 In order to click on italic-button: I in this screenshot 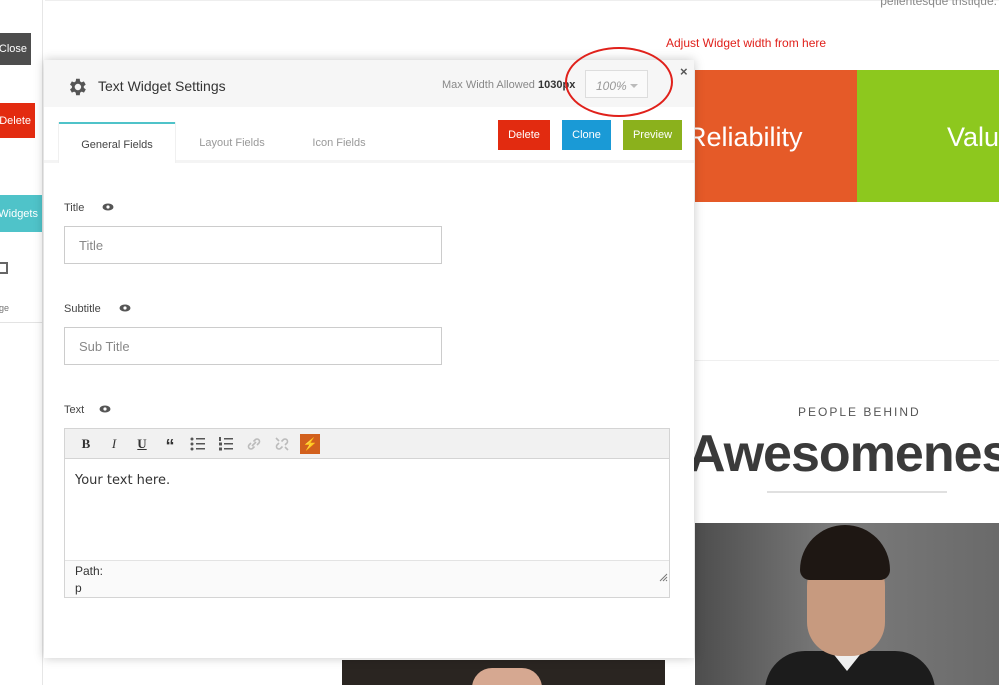, I will do `click(114, 444)`.